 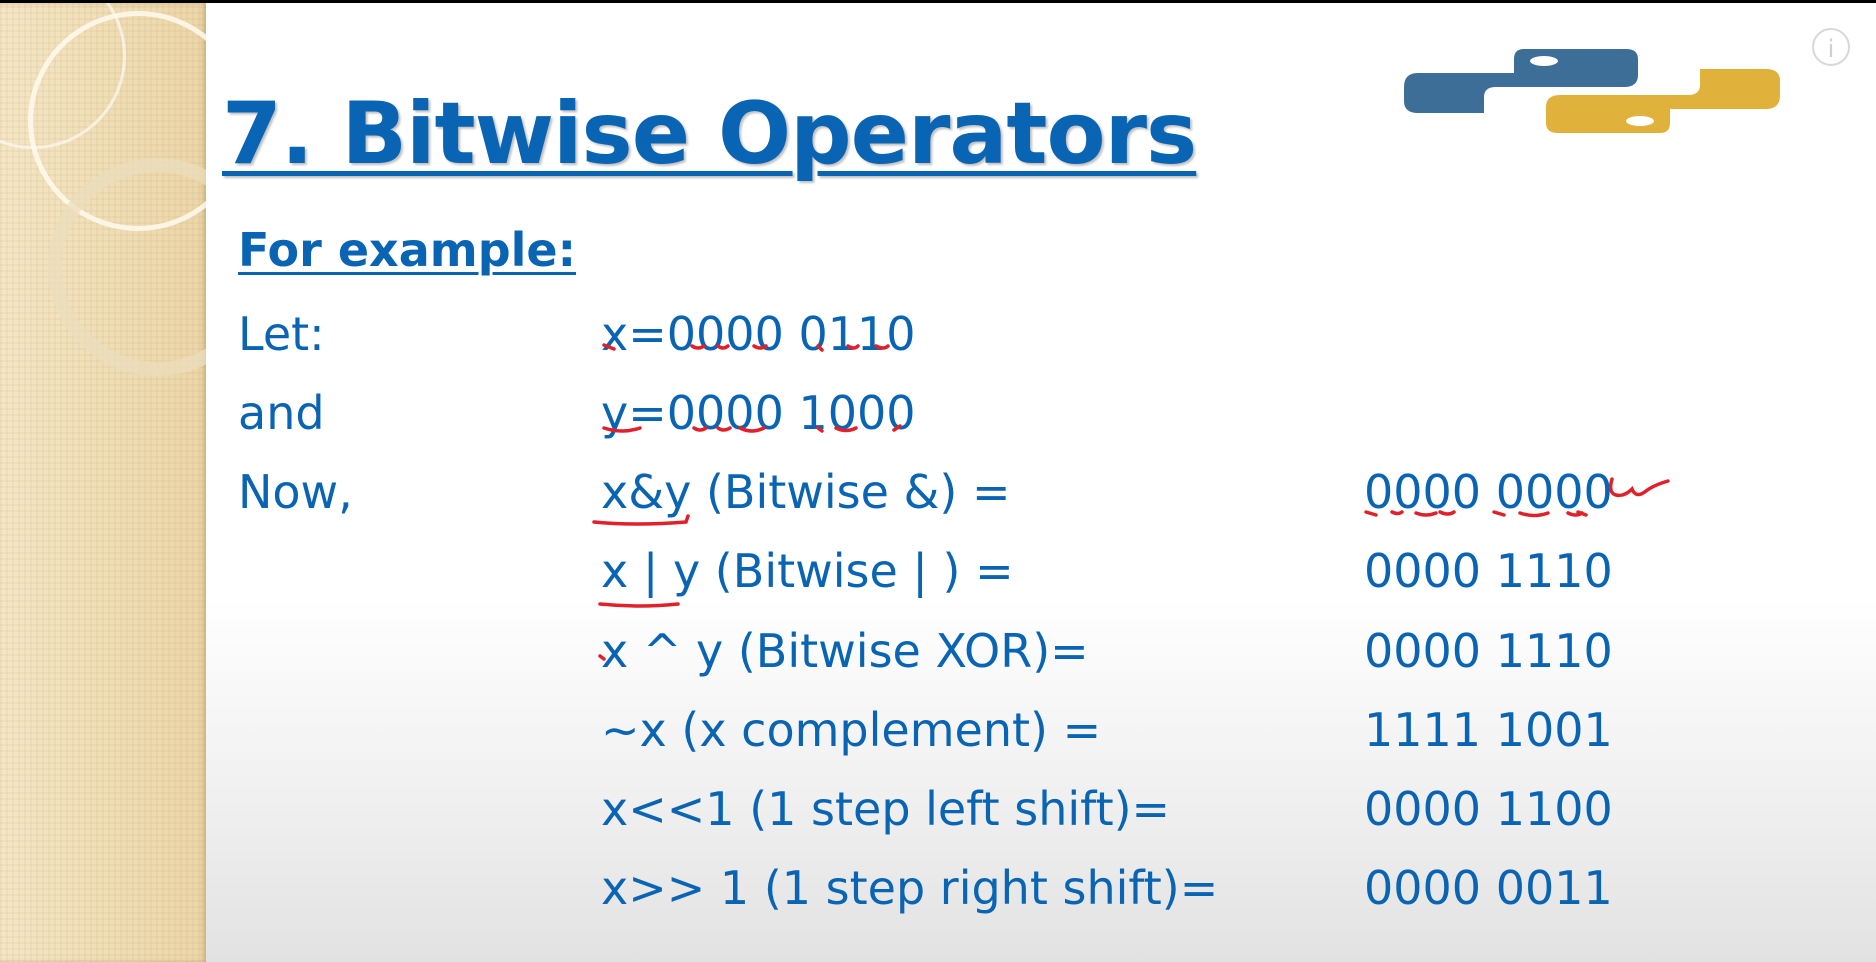 What do you see at coordinates (295, 492) in the screenshot?
I see `row-label: Now,` at bounding box center [295, 492].